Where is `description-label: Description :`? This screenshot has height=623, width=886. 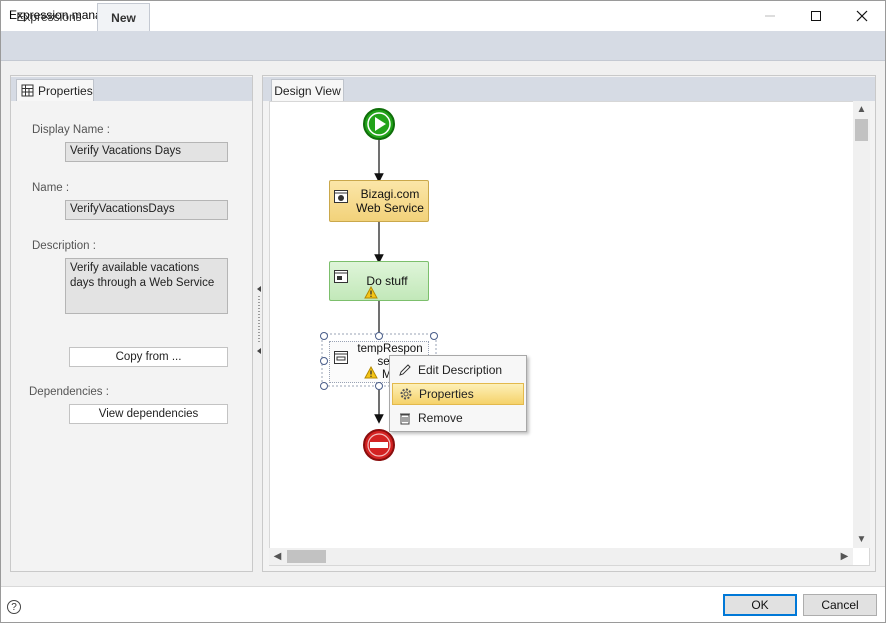 description-label: Description : is located at coordinates (64, 246).